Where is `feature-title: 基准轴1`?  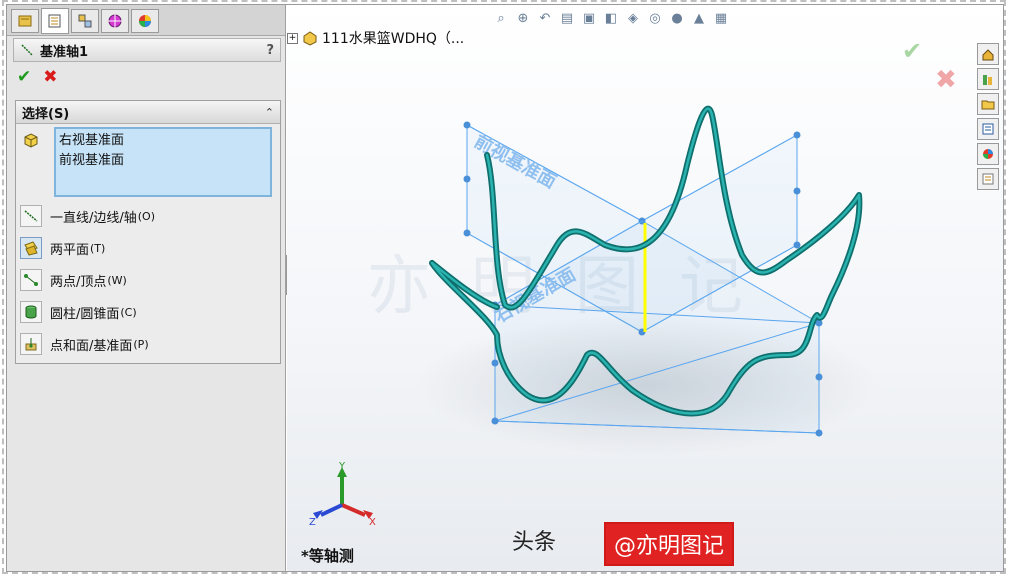
feature-title: 基准轴1 is located at coordinates (64, 52).